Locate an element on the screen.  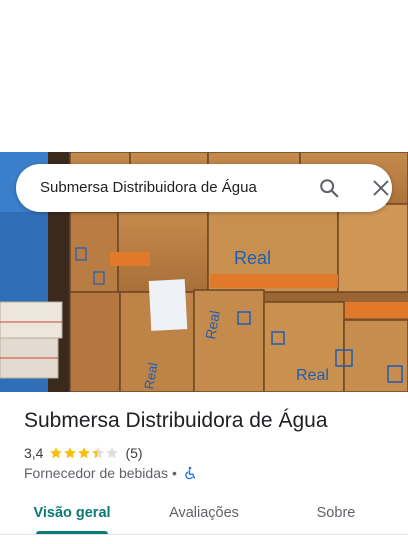
tab-reviews: Avaliações is located at coordinates (204, 514).